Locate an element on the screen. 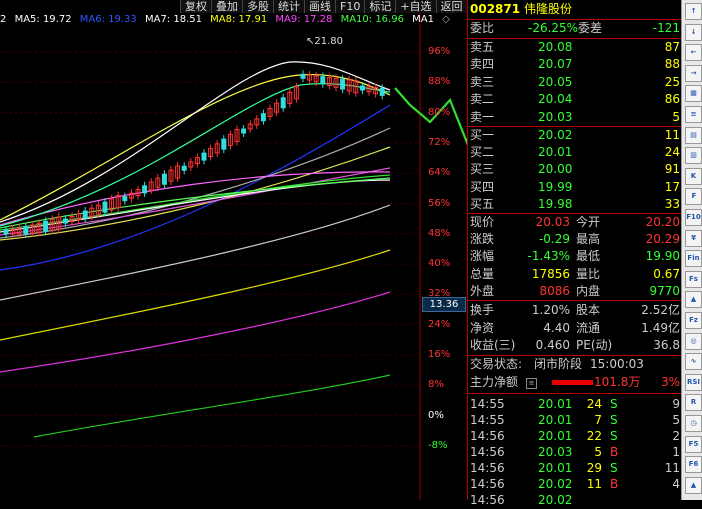  arrow-left-icon: ← is located at coordinates (693, 53).